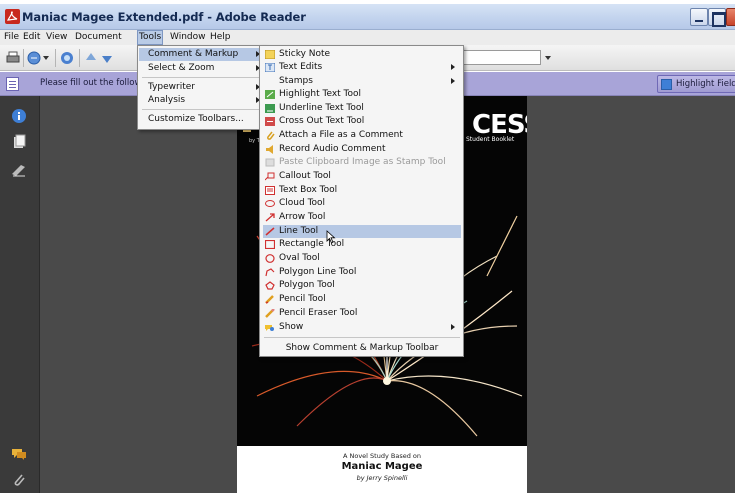  What do you see at coordinates (201, 100) in the screenshot?
I see `tools-menu-analysis: Analysis` at bounding box center [201, 100].